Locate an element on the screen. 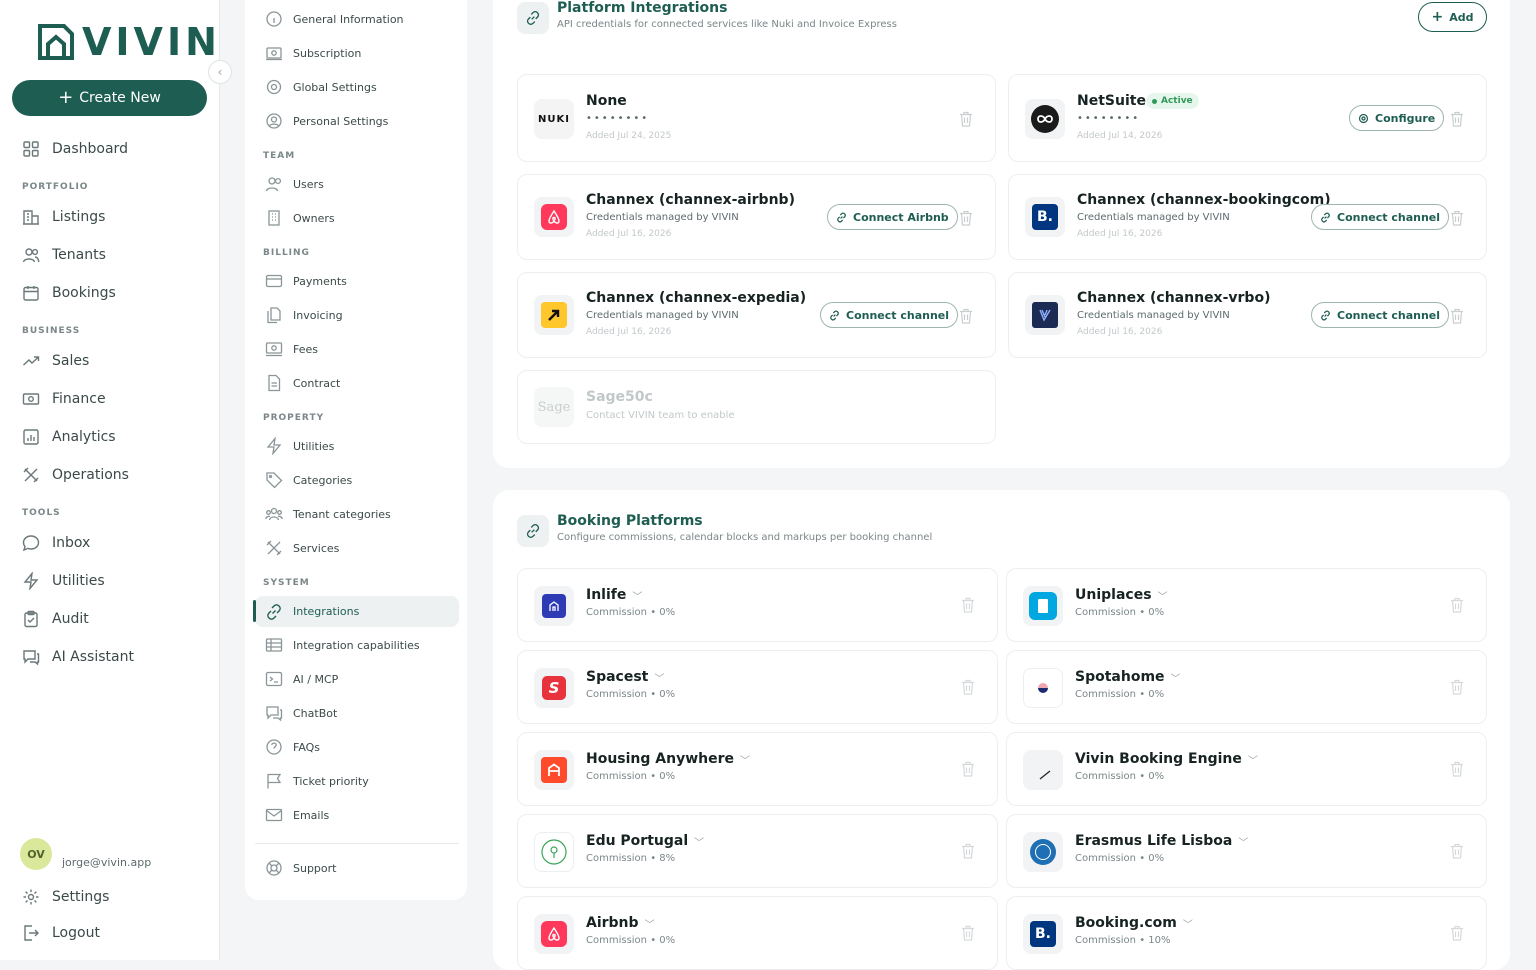 The image size is (1536, 970). booking-platform-vivin-booking-engine: Vivin Booking Engine ﹀ Commission • 0% is located at coordinates (1246, 769).